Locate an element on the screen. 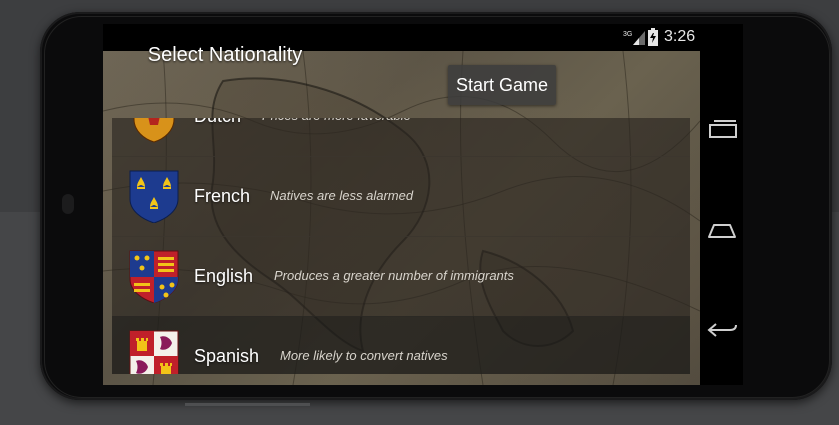  list-item-spanish: Spanish More likely to convert natives is located at coordinates (401, 345).